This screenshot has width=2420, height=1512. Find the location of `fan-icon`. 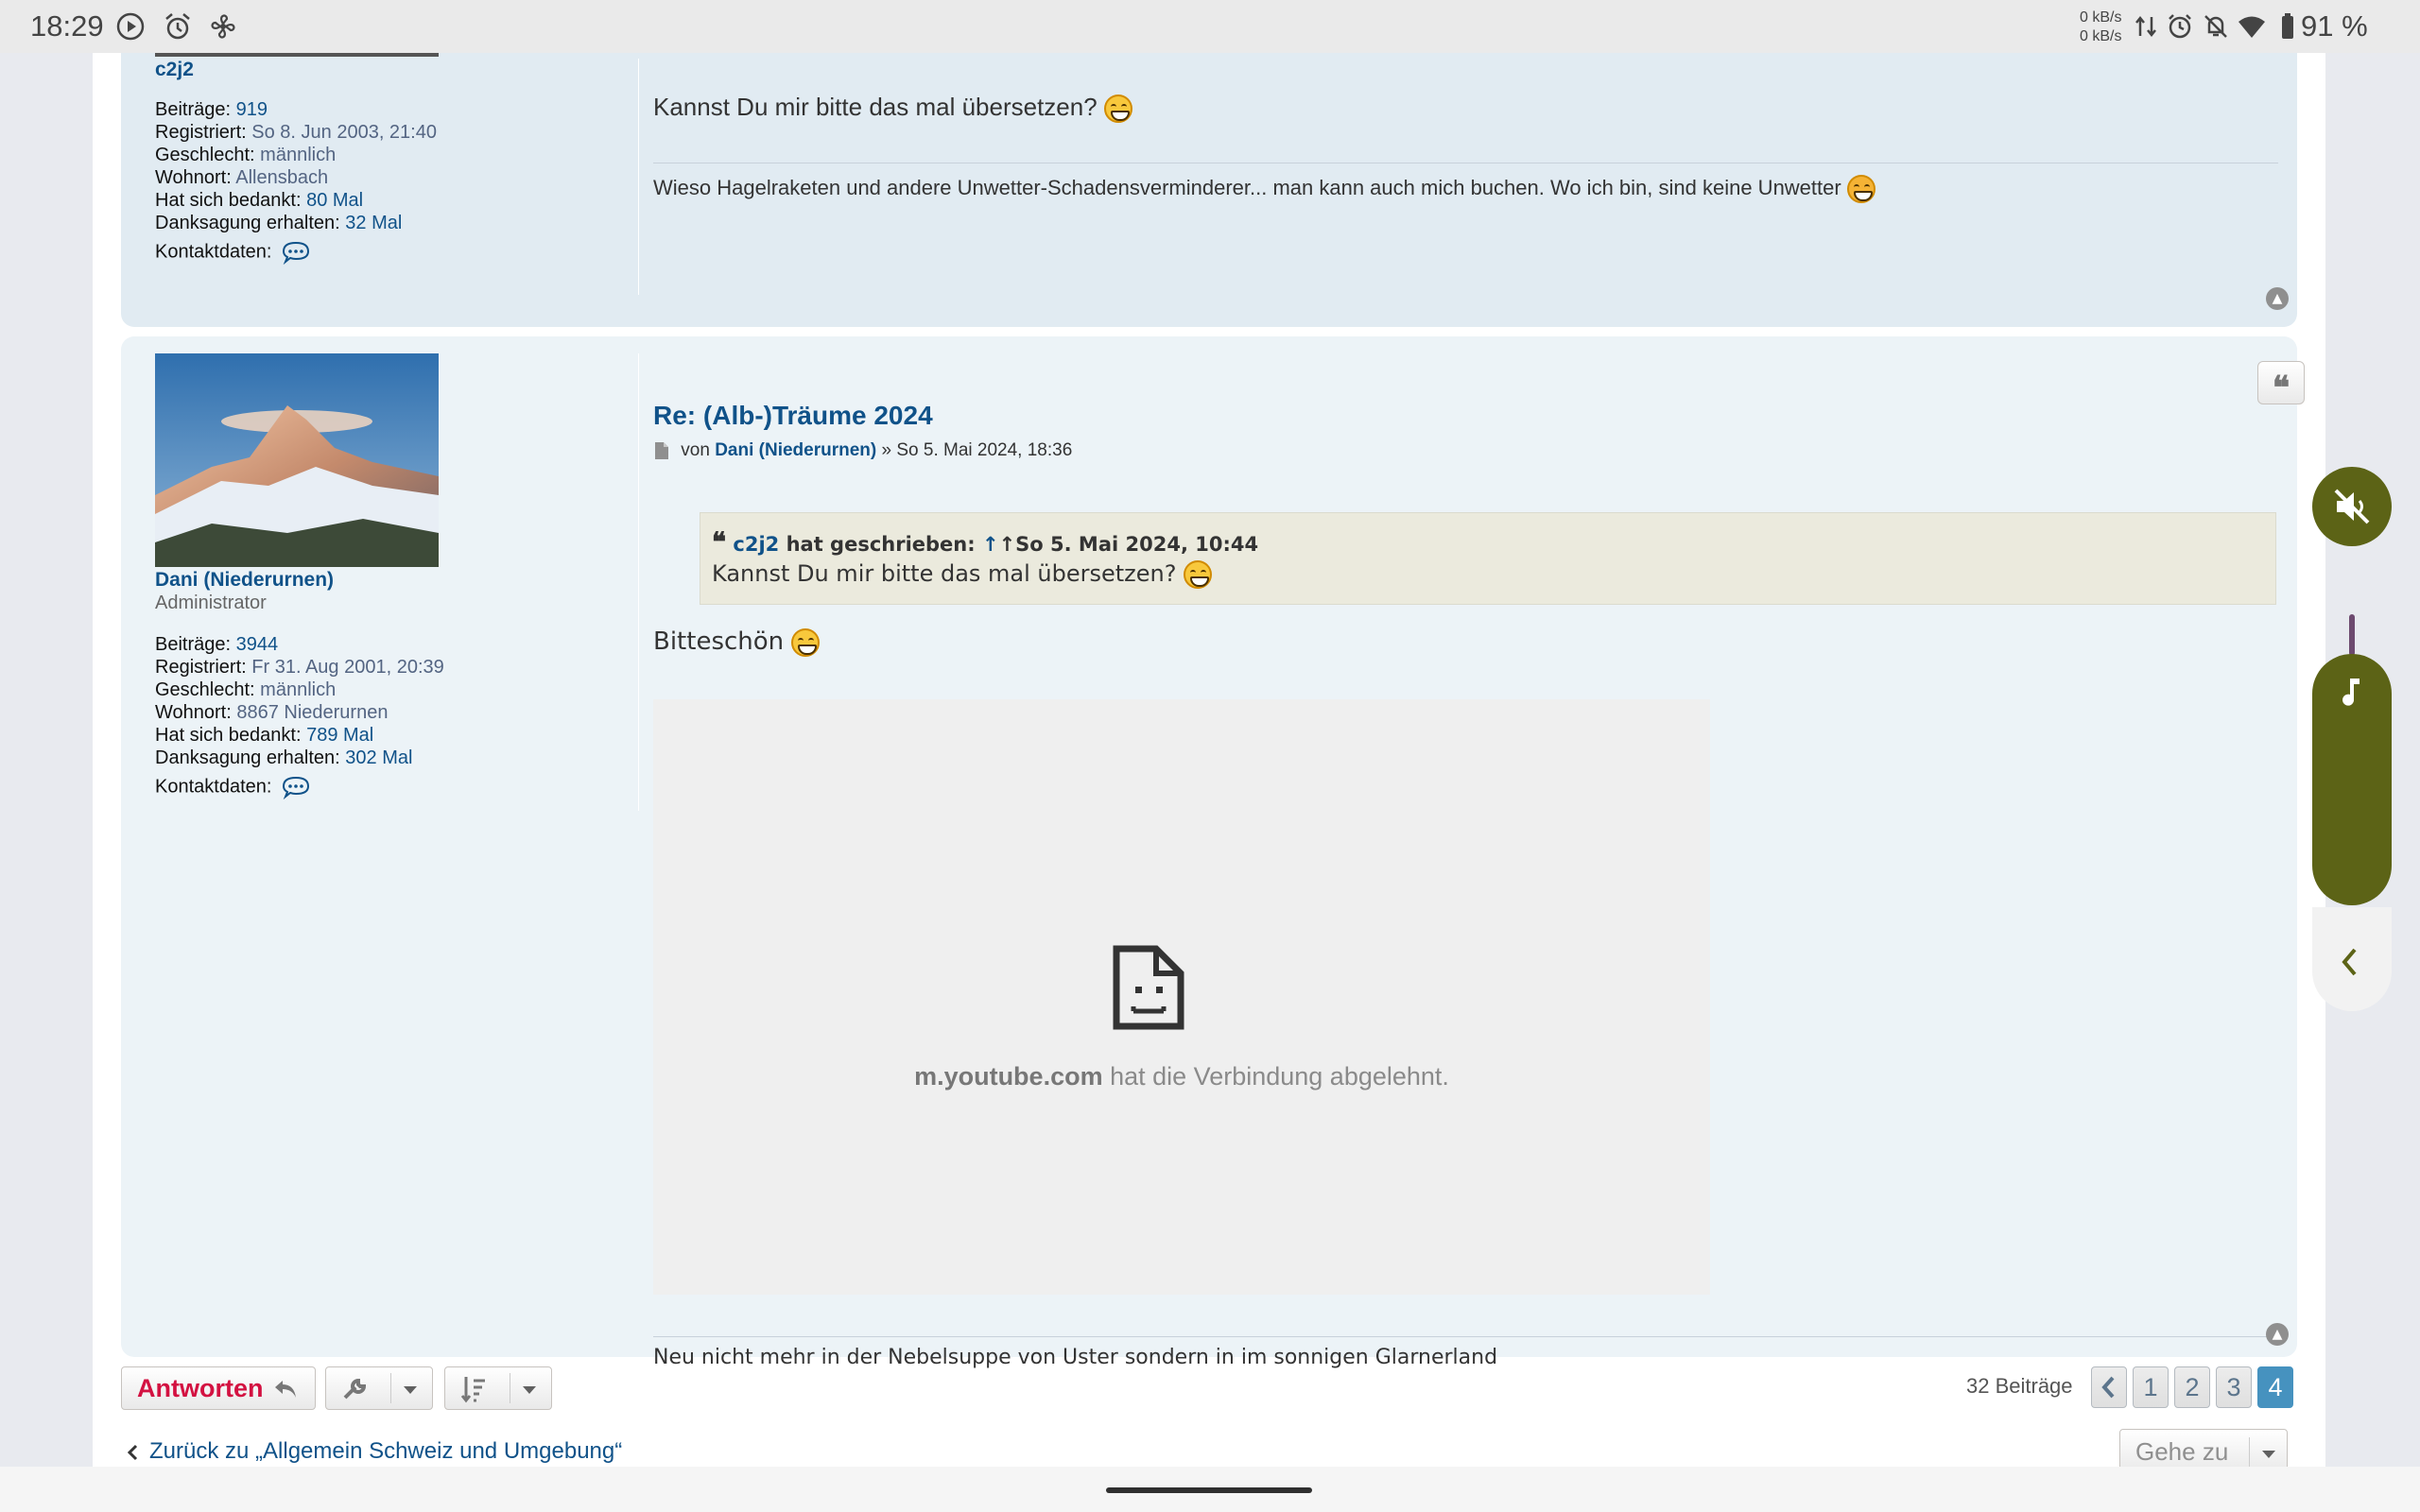

fan-icon is located at coordinates (223, 26).